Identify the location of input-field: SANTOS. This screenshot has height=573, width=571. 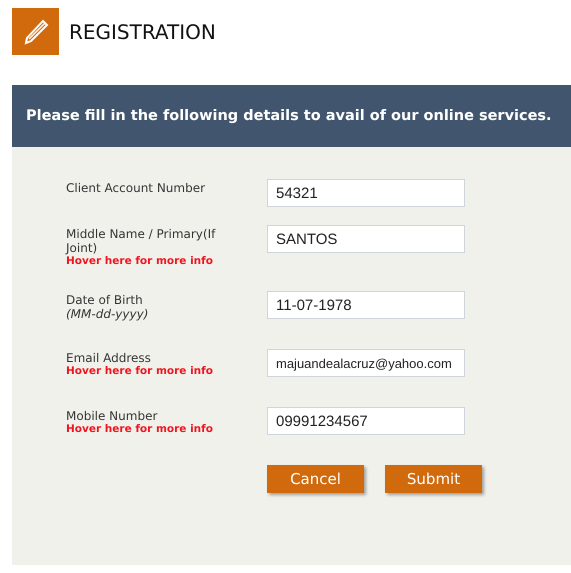
(366, 239).